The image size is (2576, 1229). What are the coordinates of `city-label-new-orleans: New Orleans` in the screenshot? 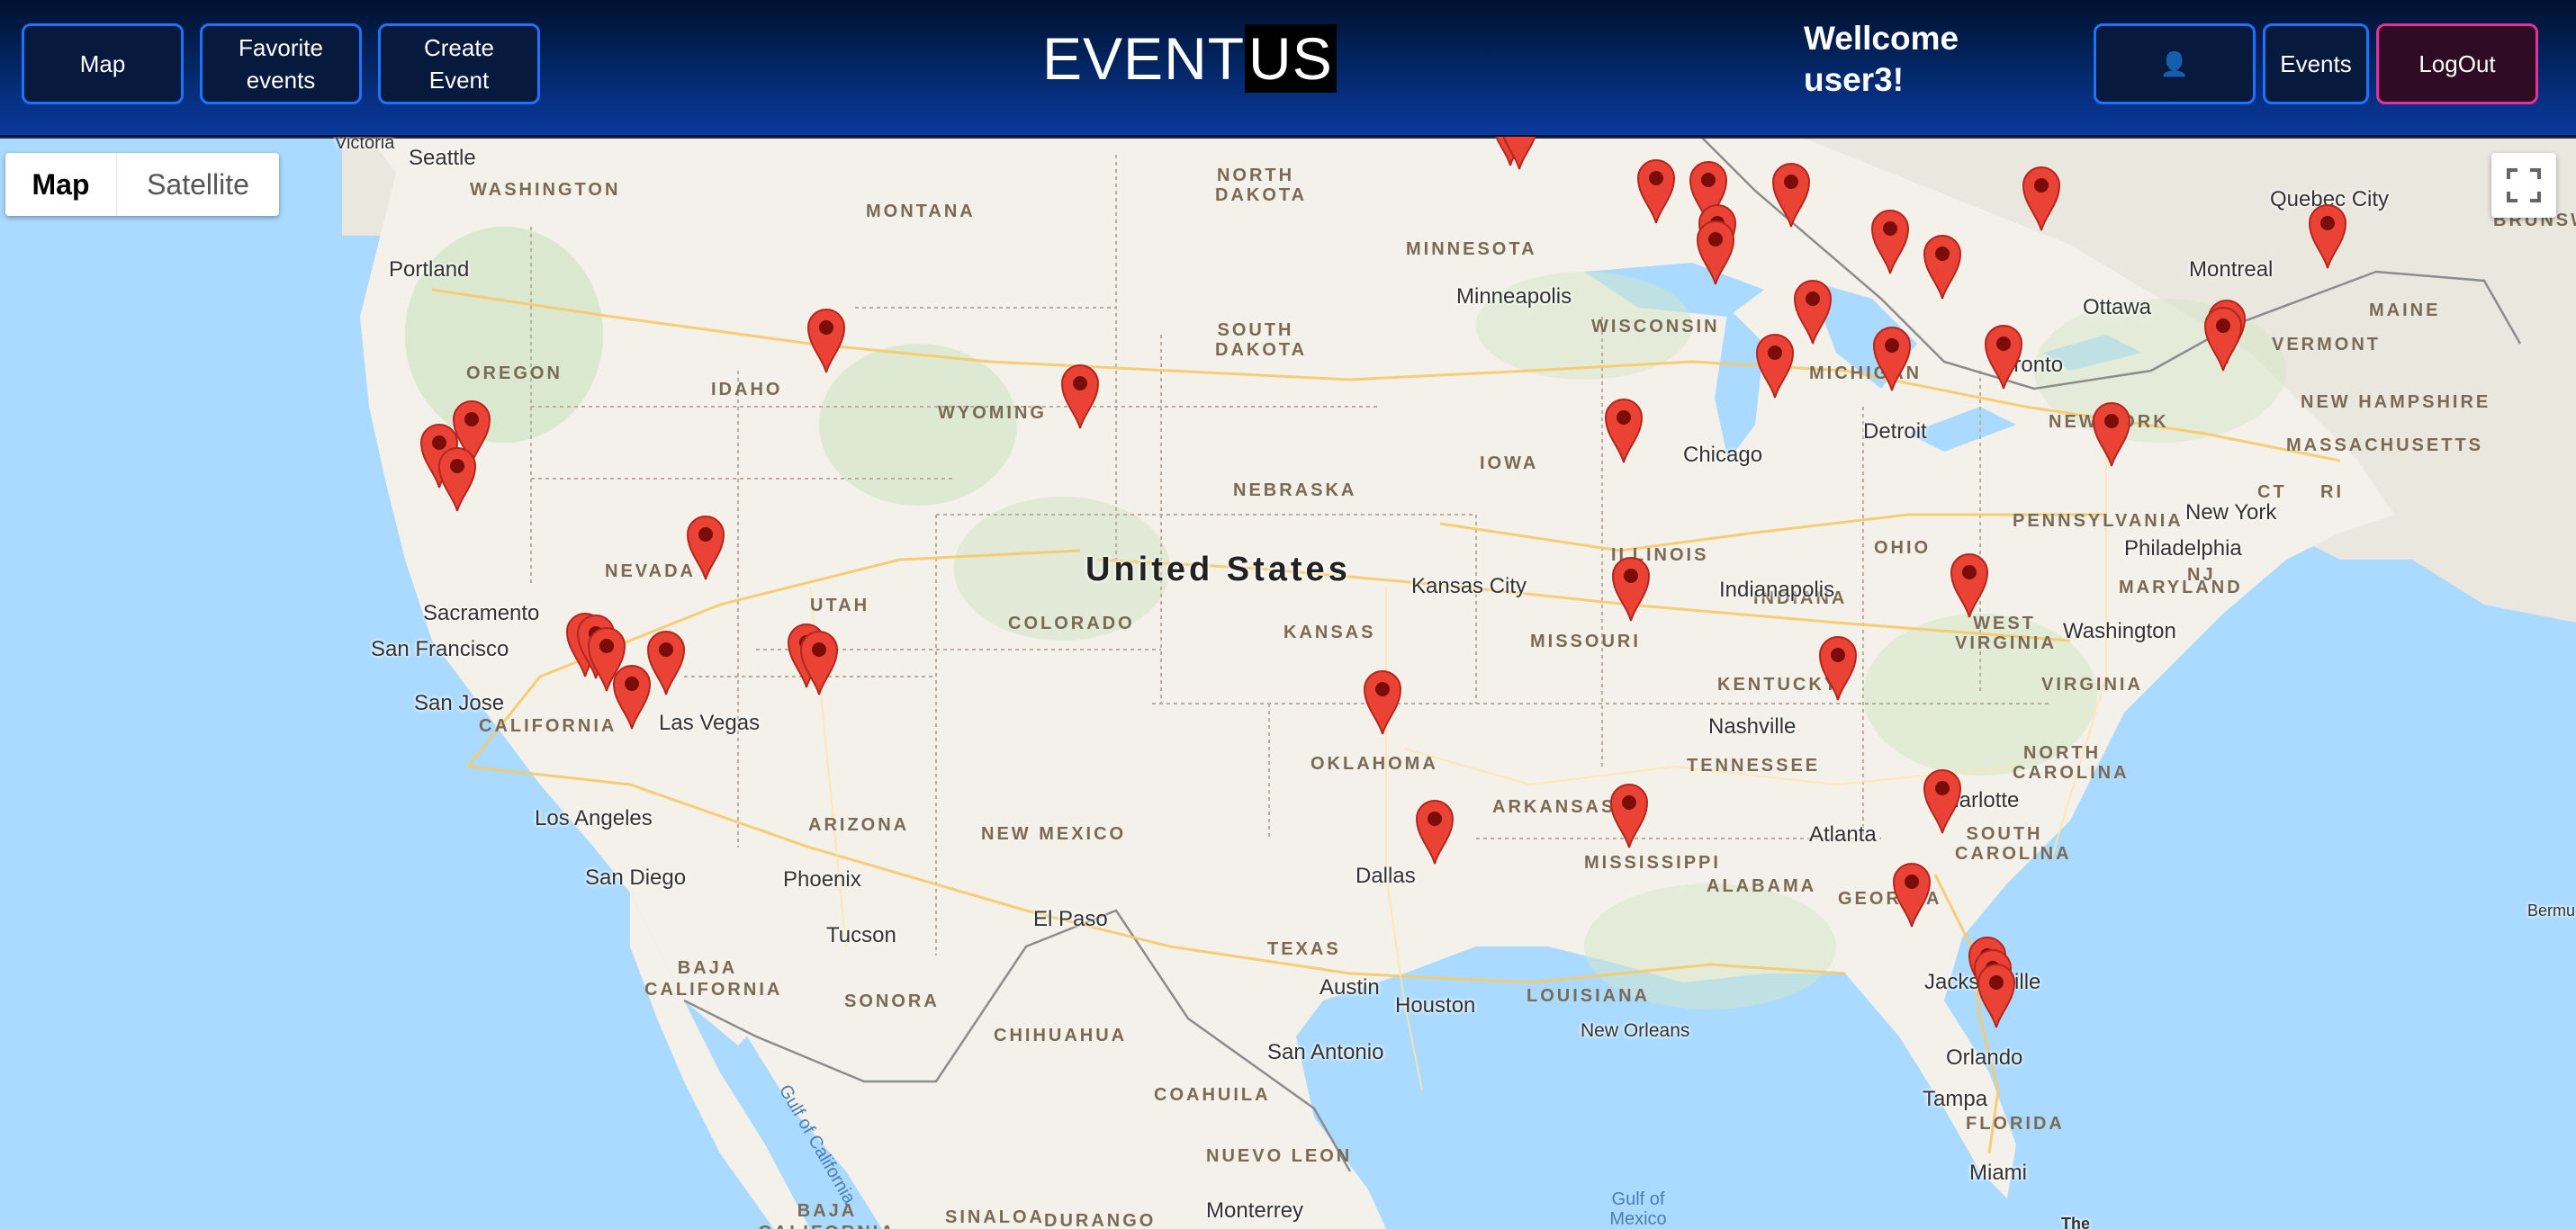 It's located at (1635, 1030).